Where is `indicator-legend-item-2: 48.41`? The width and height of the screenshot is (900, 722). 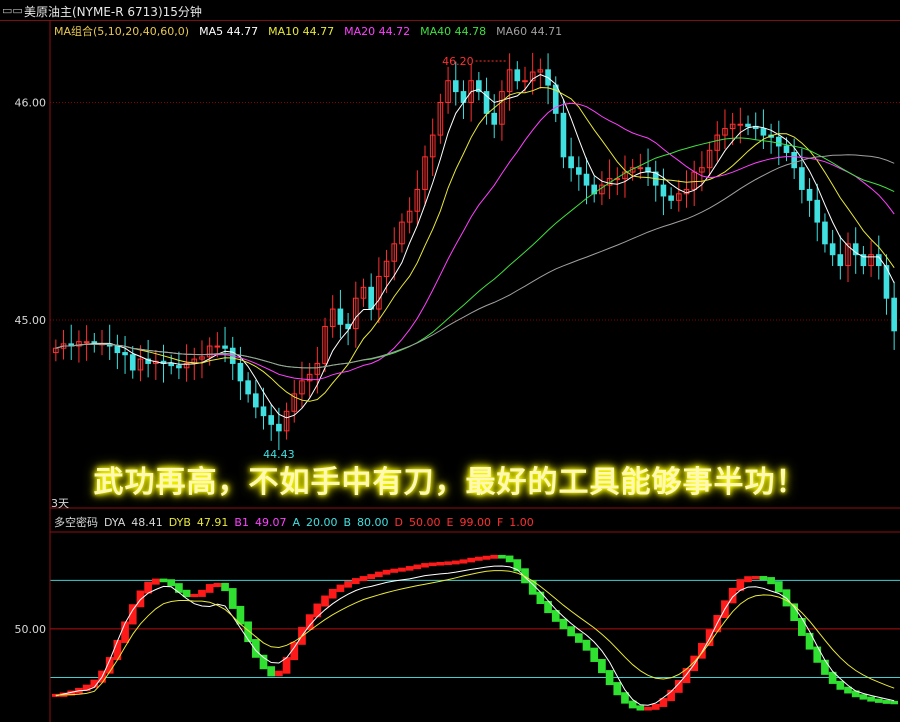 indicator-legend-item-2: 48.41 is located at coordinates (147, 522).